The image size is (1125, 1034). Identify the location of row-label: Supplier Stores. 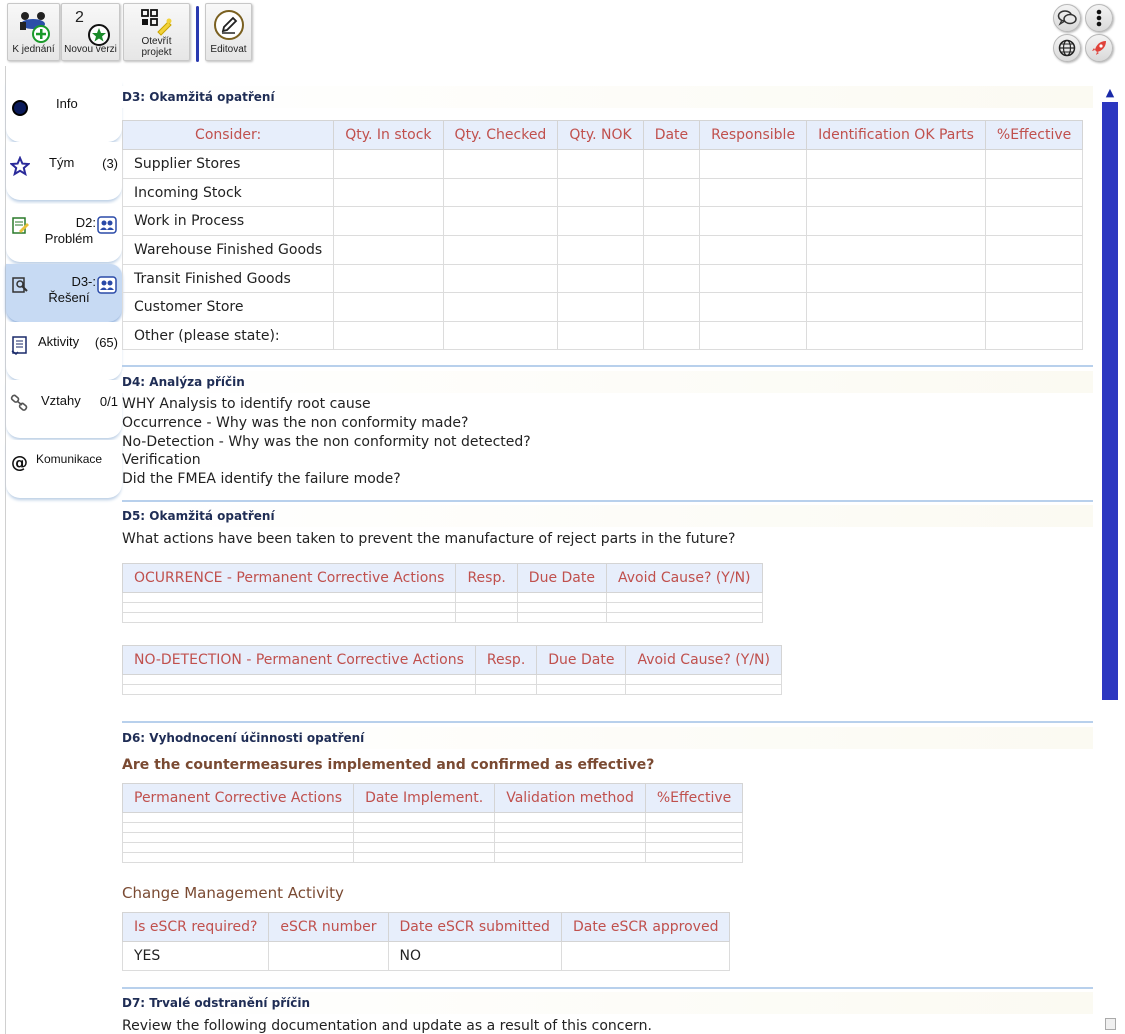
(228, 164).